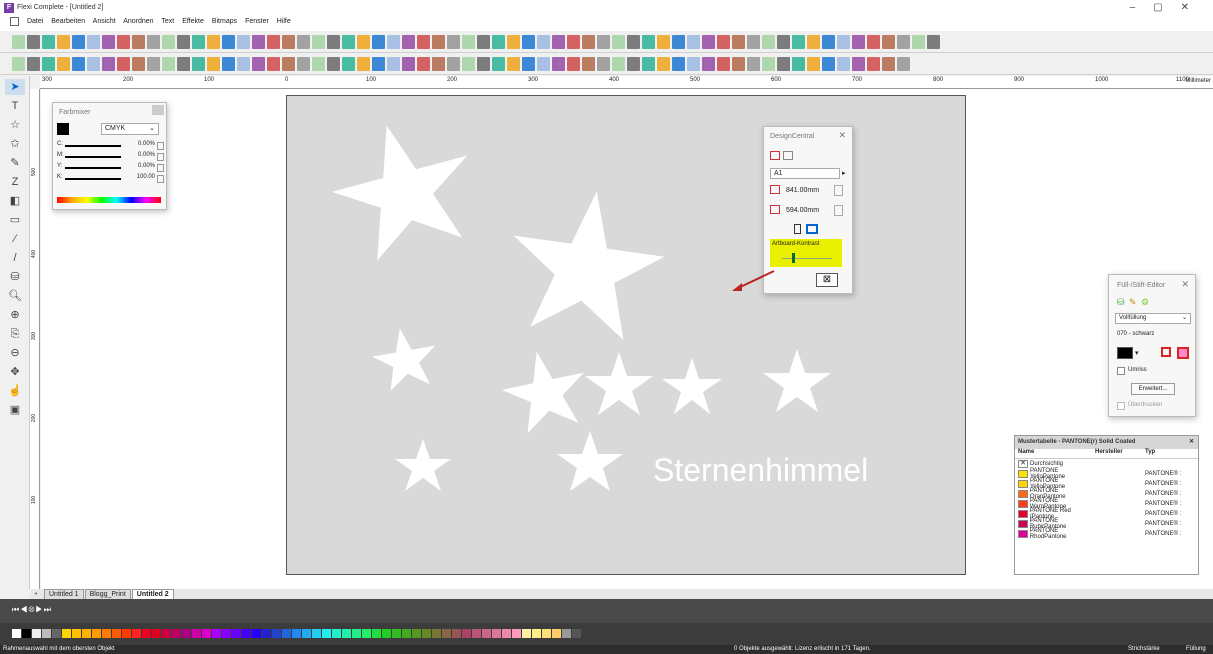 This screenshot has height=654, width=1213. I want to click on width-spinner, so click(838, 190).